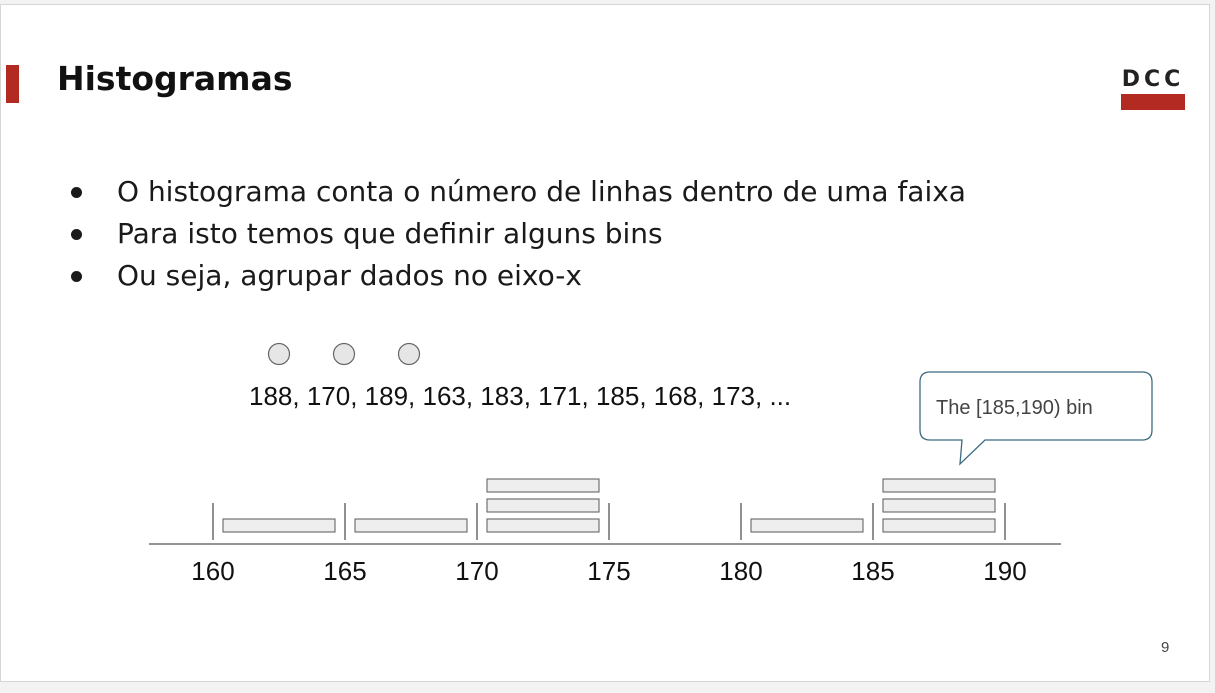 The image size is (1215, 693). I want to click on callout-text: The [185,190) bin, so click(1014, 408).